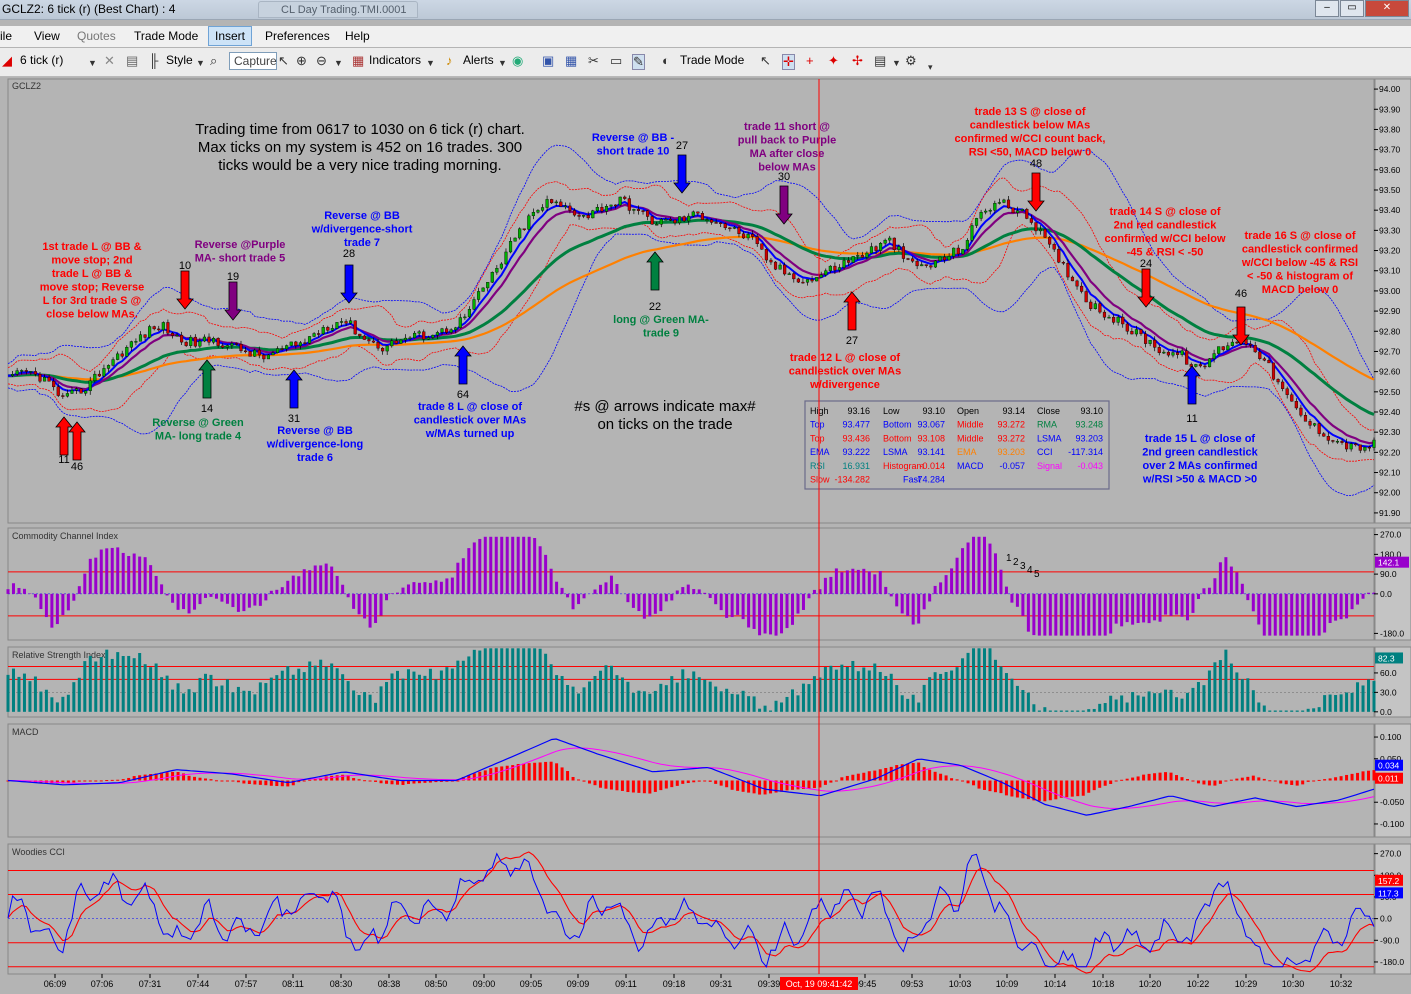  I want to click on menu-view: View, so click(47, 36).